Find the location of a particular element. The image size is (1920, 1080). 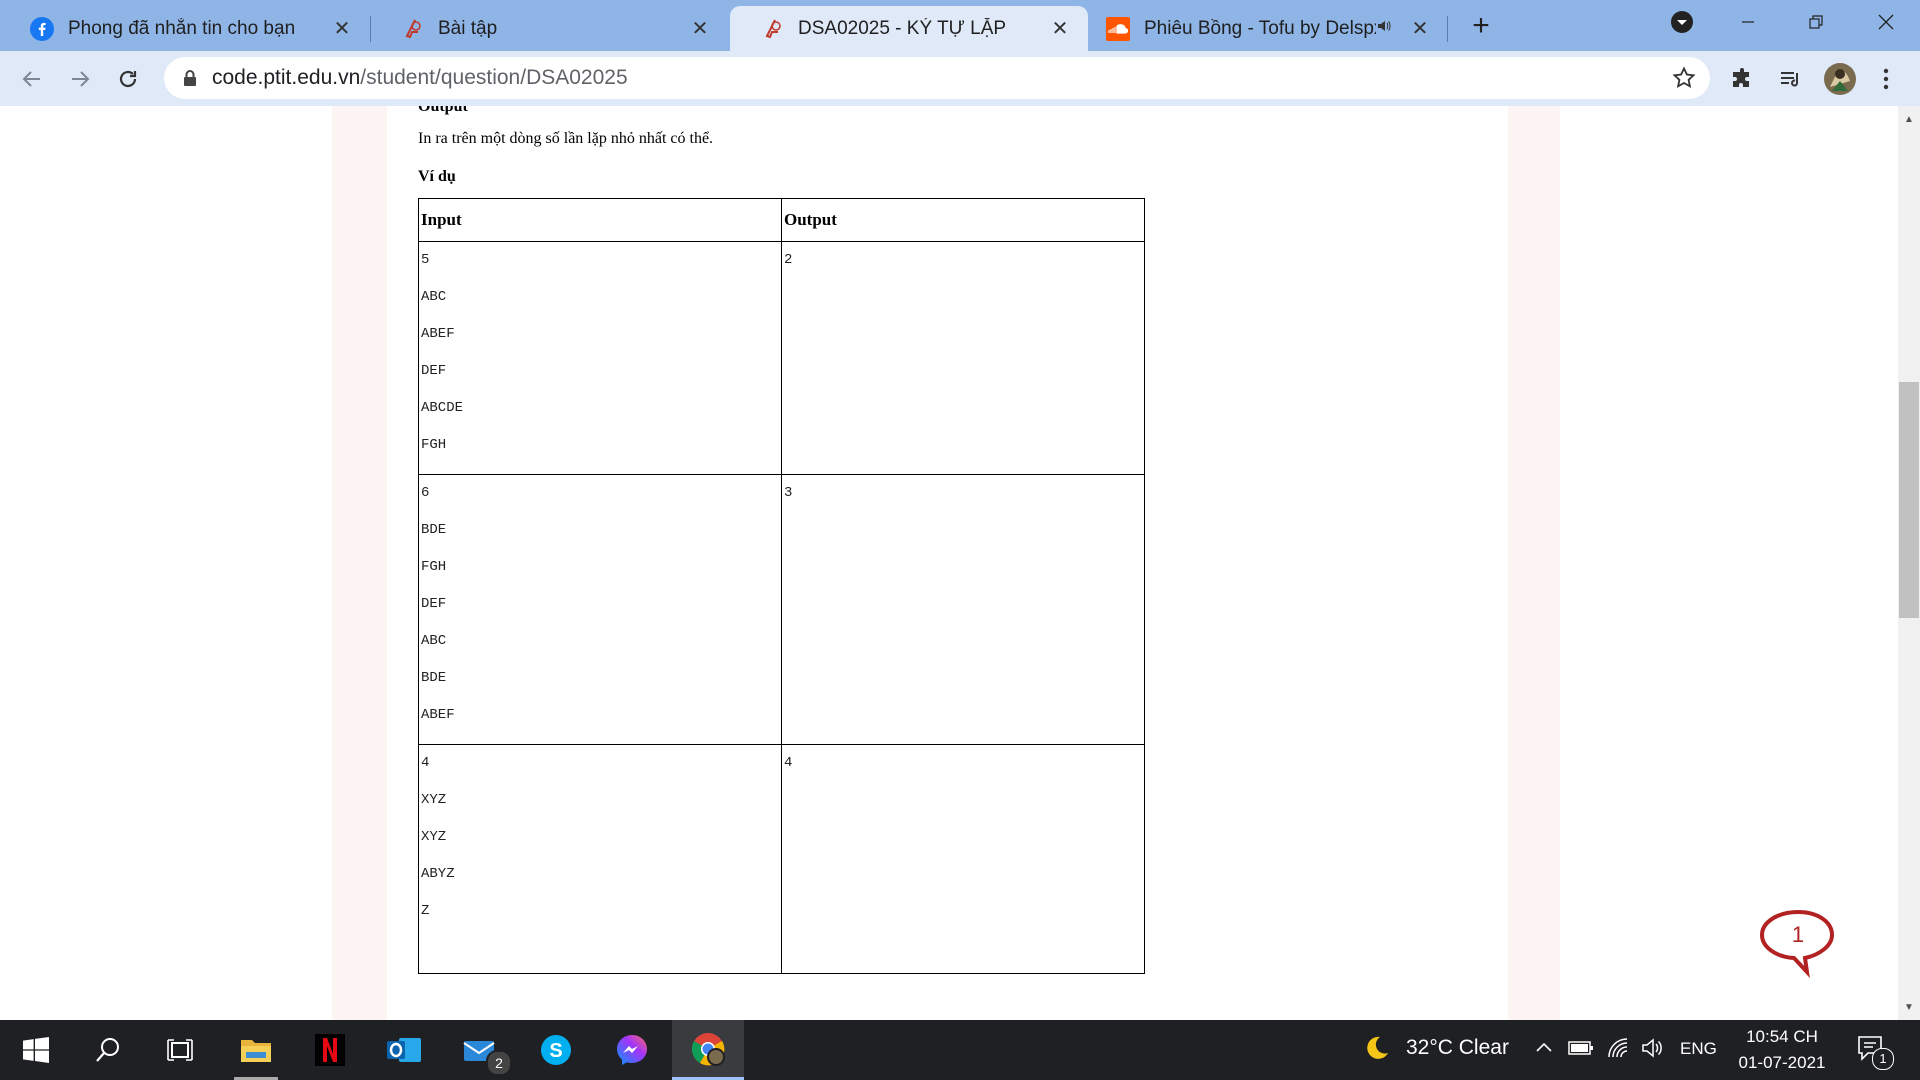

example-input-cell: 4 XYZ XYZ ABYZ Z is located at coordinates (600, 859).